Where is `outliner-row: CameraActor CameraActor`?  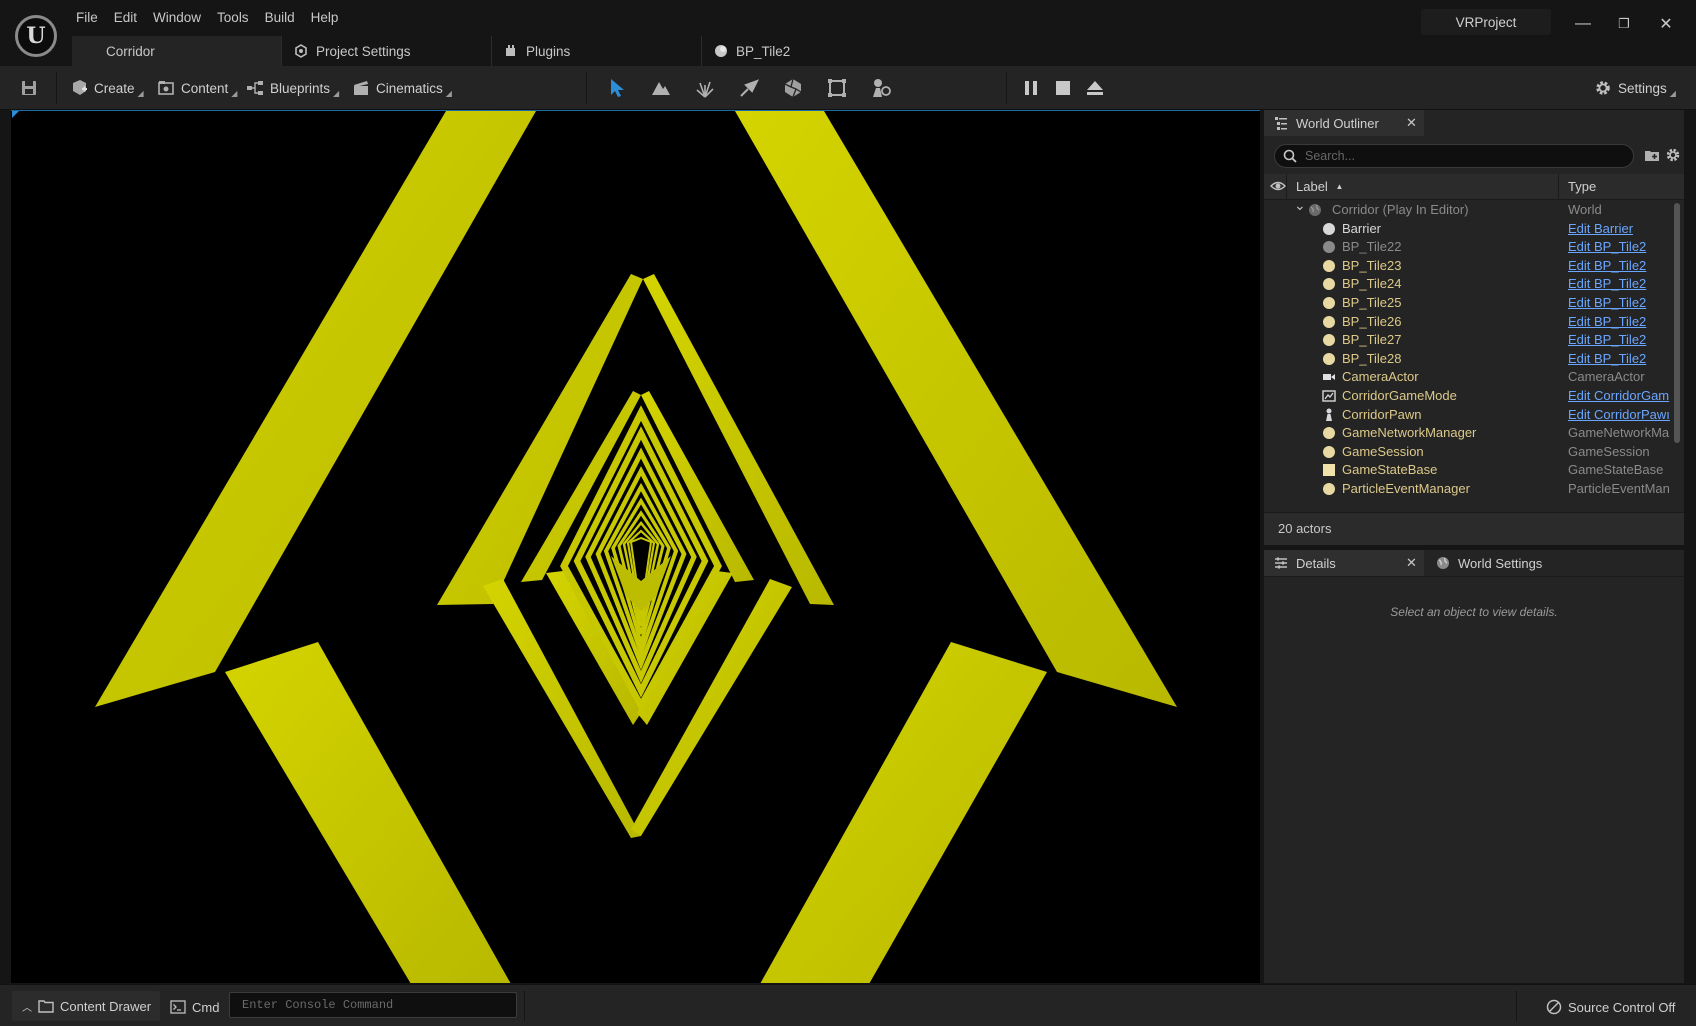
outliner-row: CameraActor CameraActor is located at coordinates (1469, 377).